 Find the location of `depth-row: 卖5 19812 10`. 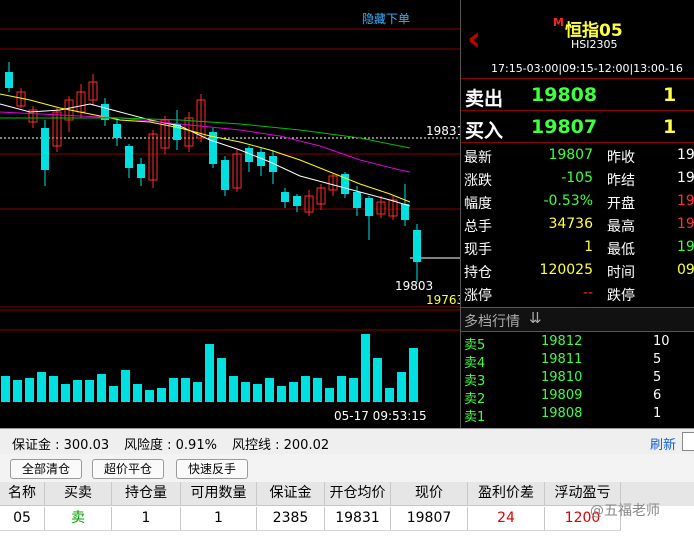

depth-row: 卖5 19812 10 is located at coordinates (577, 343).